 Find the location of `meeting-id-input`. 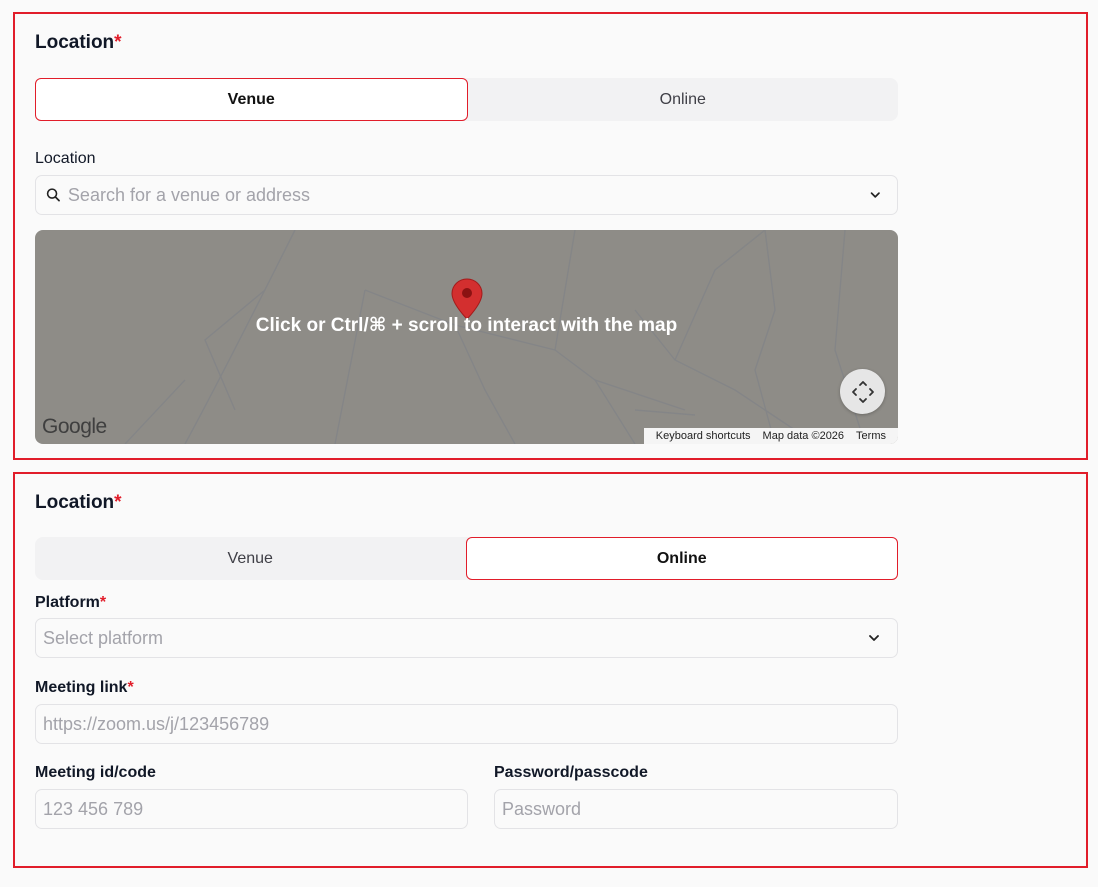

meeting-id-input is located at coordinates (251, 809).